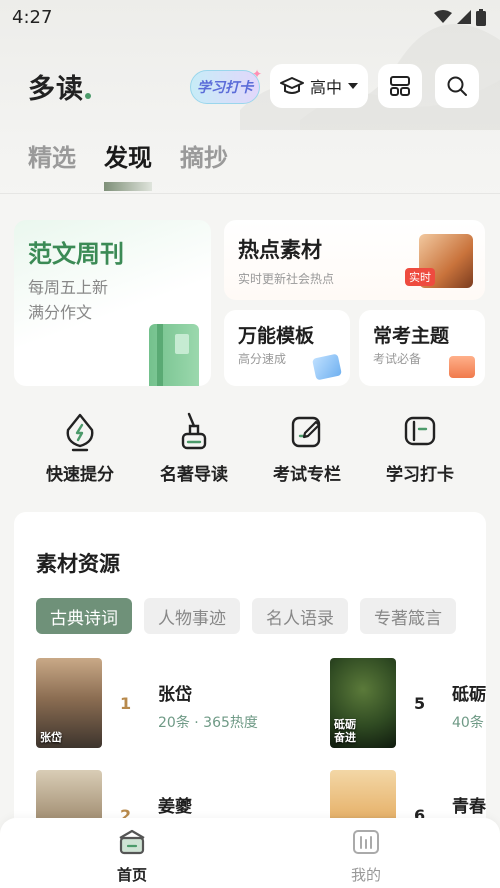 The image size is (500, 888). I want to click on quick-improve-label: 快速提分, so click(80, 475).